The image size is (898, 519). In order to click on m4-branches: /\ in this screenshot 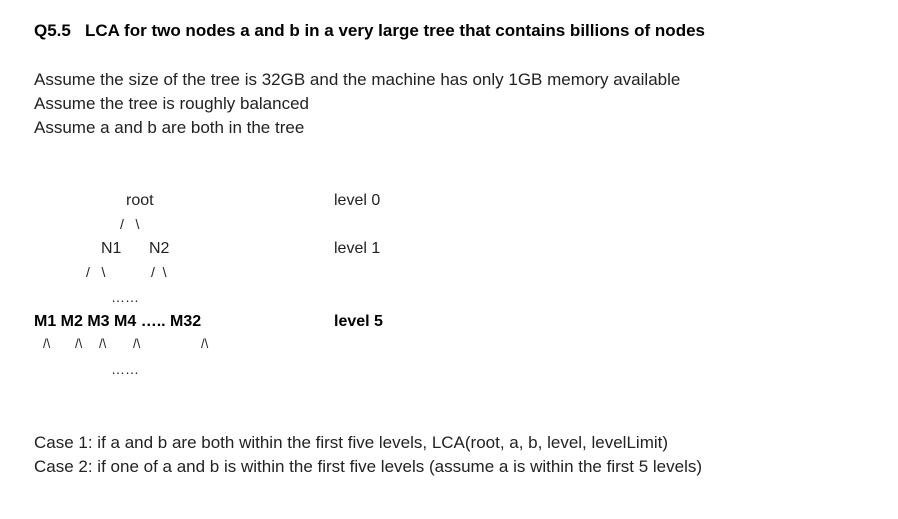, I will do `click(137, 343)`.